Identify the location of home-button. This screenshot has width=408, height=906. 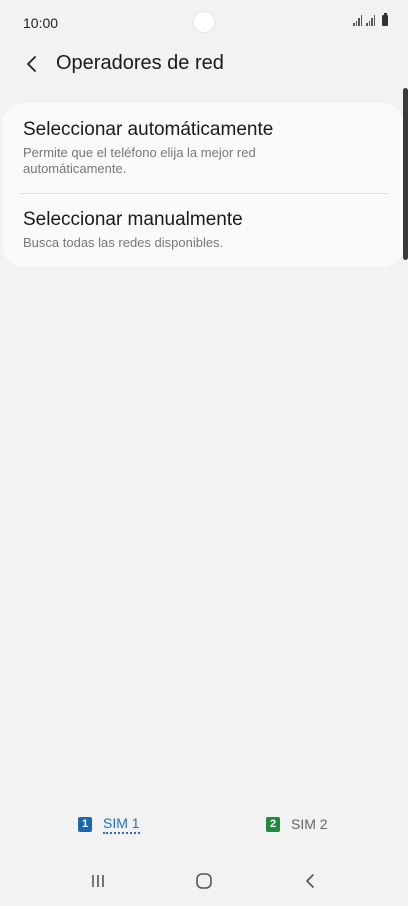
(204, 881).